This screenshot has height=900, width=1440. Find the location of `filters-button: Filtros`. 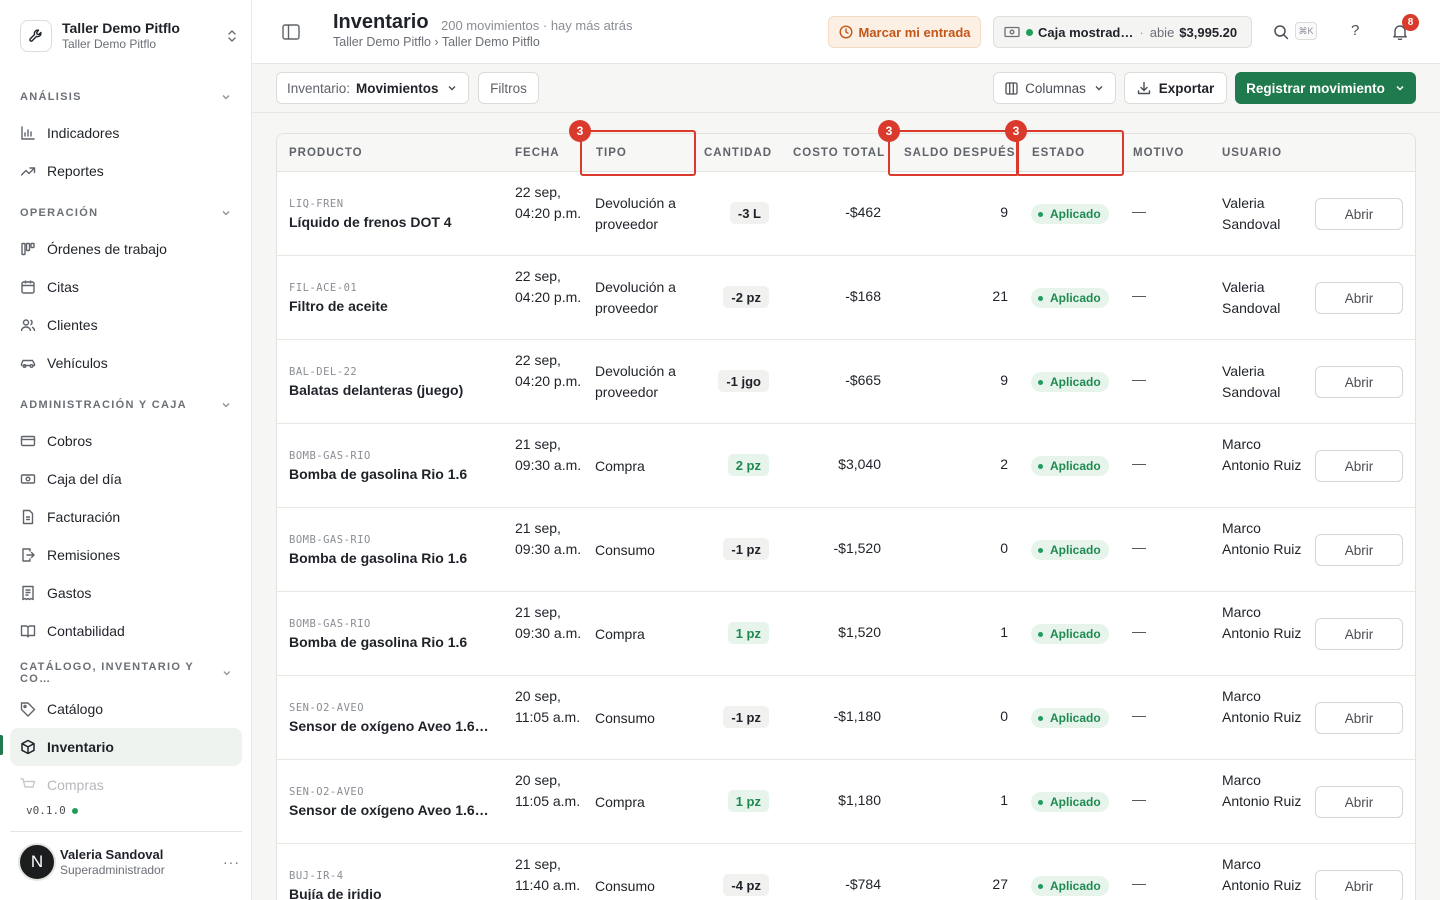

filters-button: Filtros is located at coordinates (508, 88).